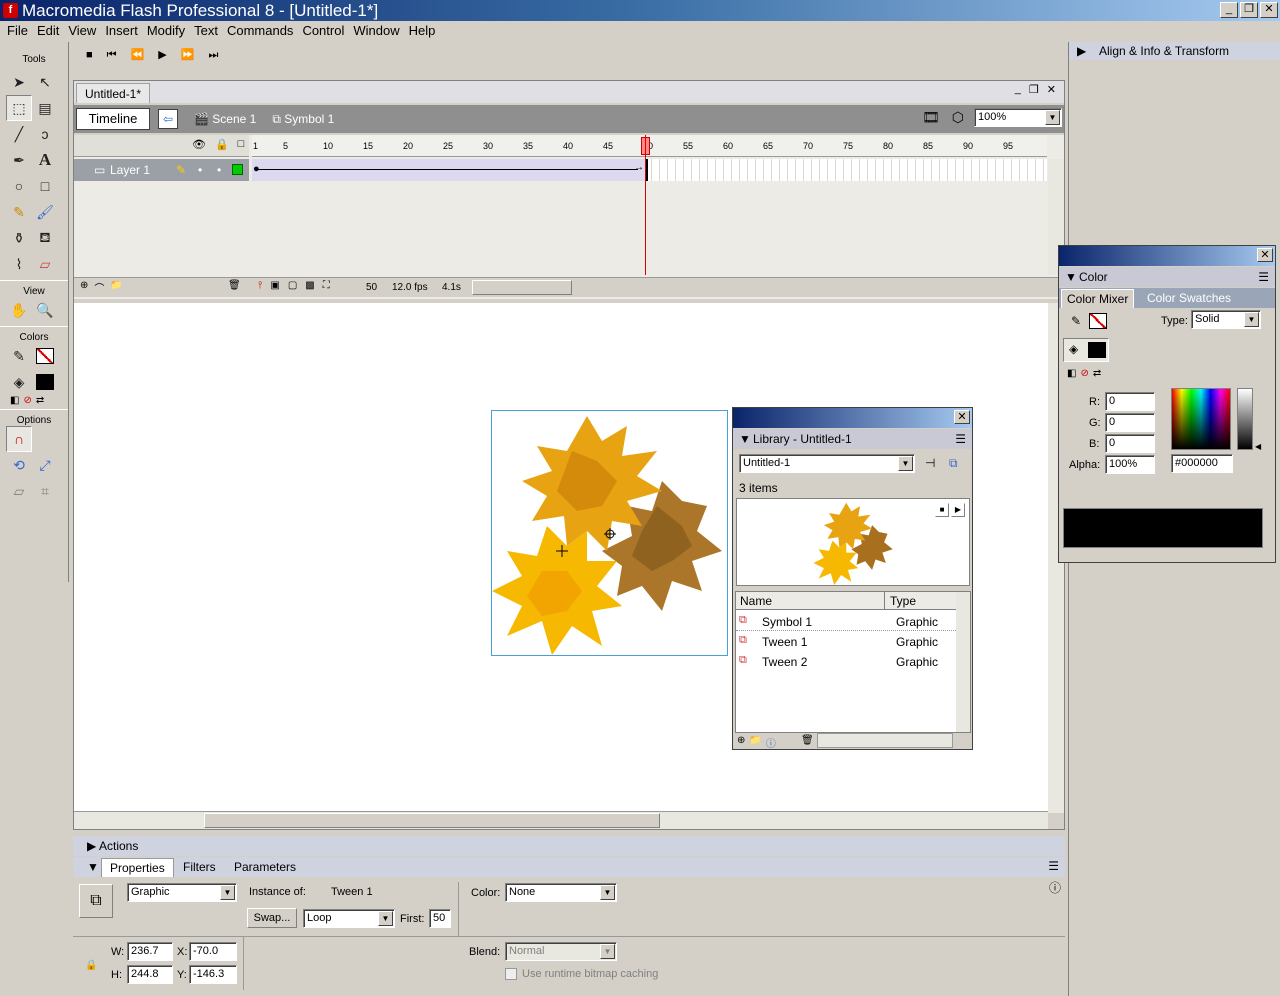 The image size is (1280, 996). What do you see at coordinates (19, 439) in the screenshot?
I see `snap-magnet-icon: ∩` at bounding box center [19, 439].